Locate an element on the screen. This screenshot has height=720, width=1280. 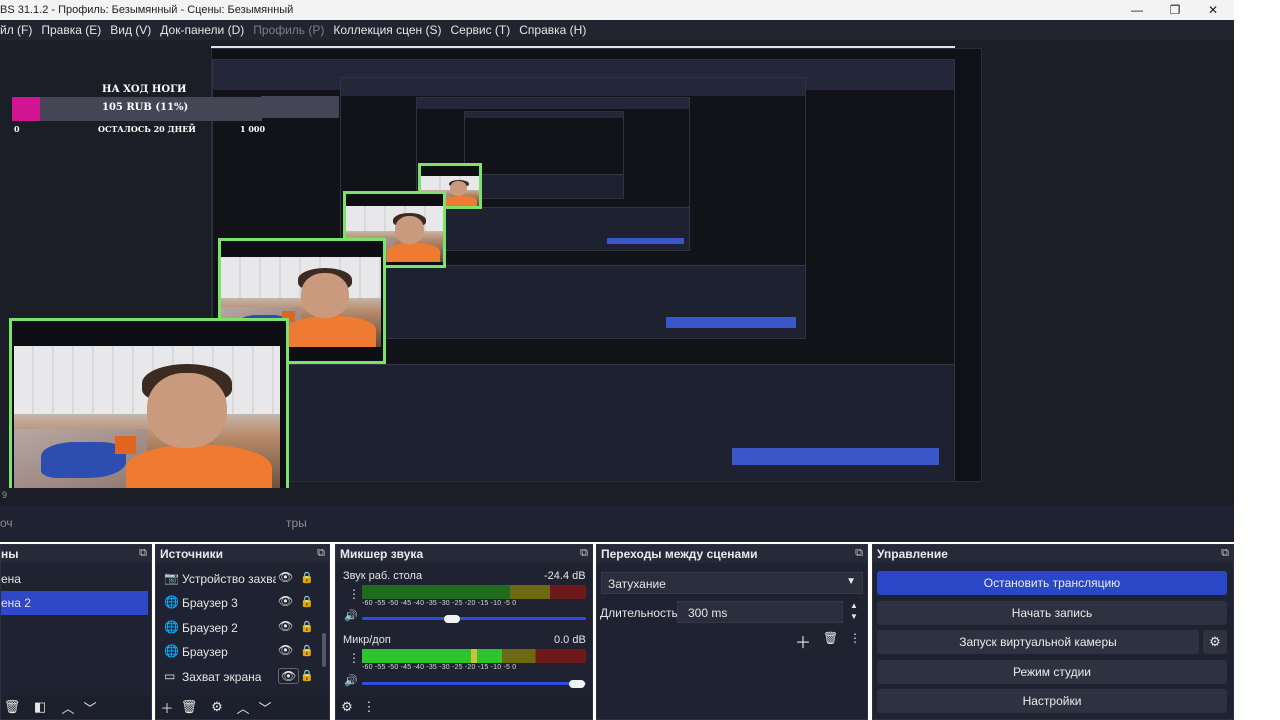
menu-tools: Сервис (T) is located at coordinates (481, 30).